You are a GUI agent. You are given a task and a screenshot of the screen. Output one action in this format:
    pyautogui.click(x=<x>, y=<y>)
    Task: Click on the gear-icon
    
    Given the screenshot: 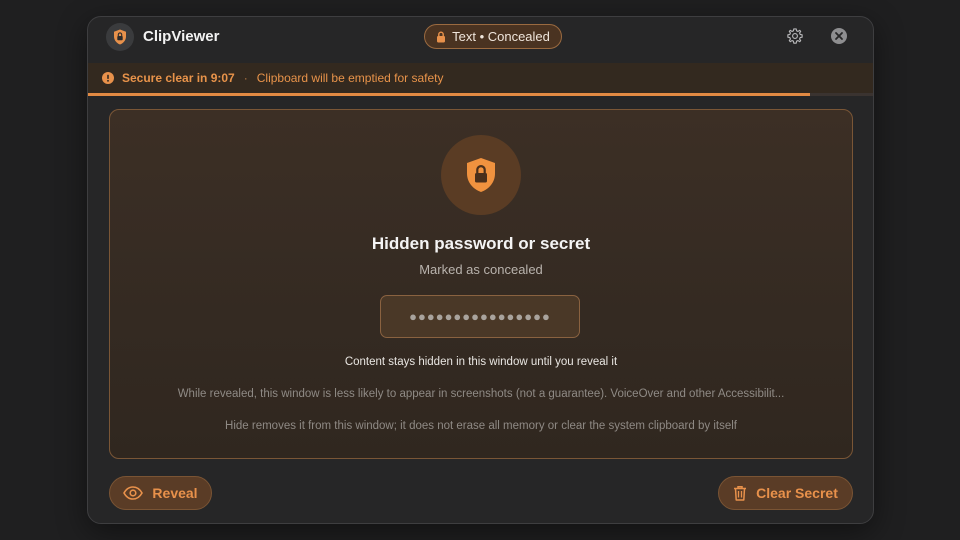 What is the action you would take?
    pyautogui.click(x=795, y=36)
    